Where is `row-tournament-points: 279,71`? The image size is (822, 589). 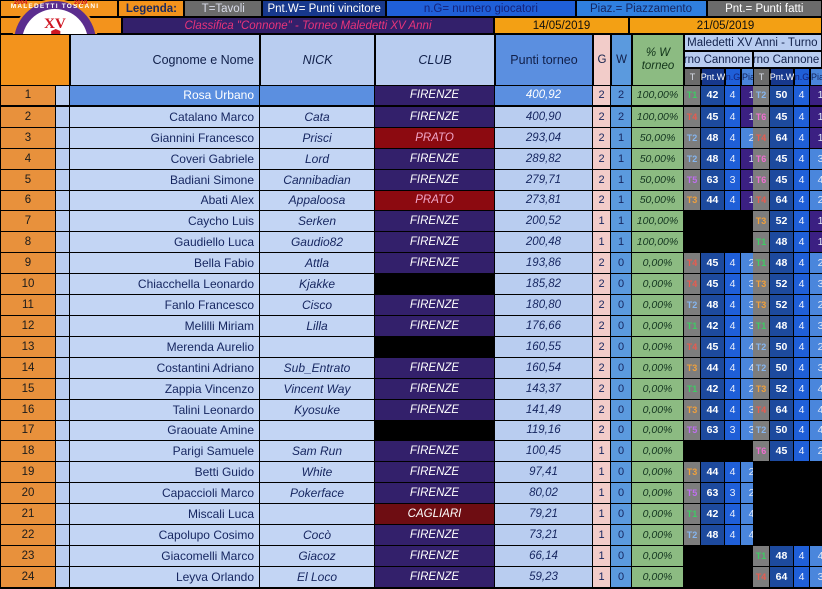
row-tournament-points: 279,71 is located at coordinates (544, 180).